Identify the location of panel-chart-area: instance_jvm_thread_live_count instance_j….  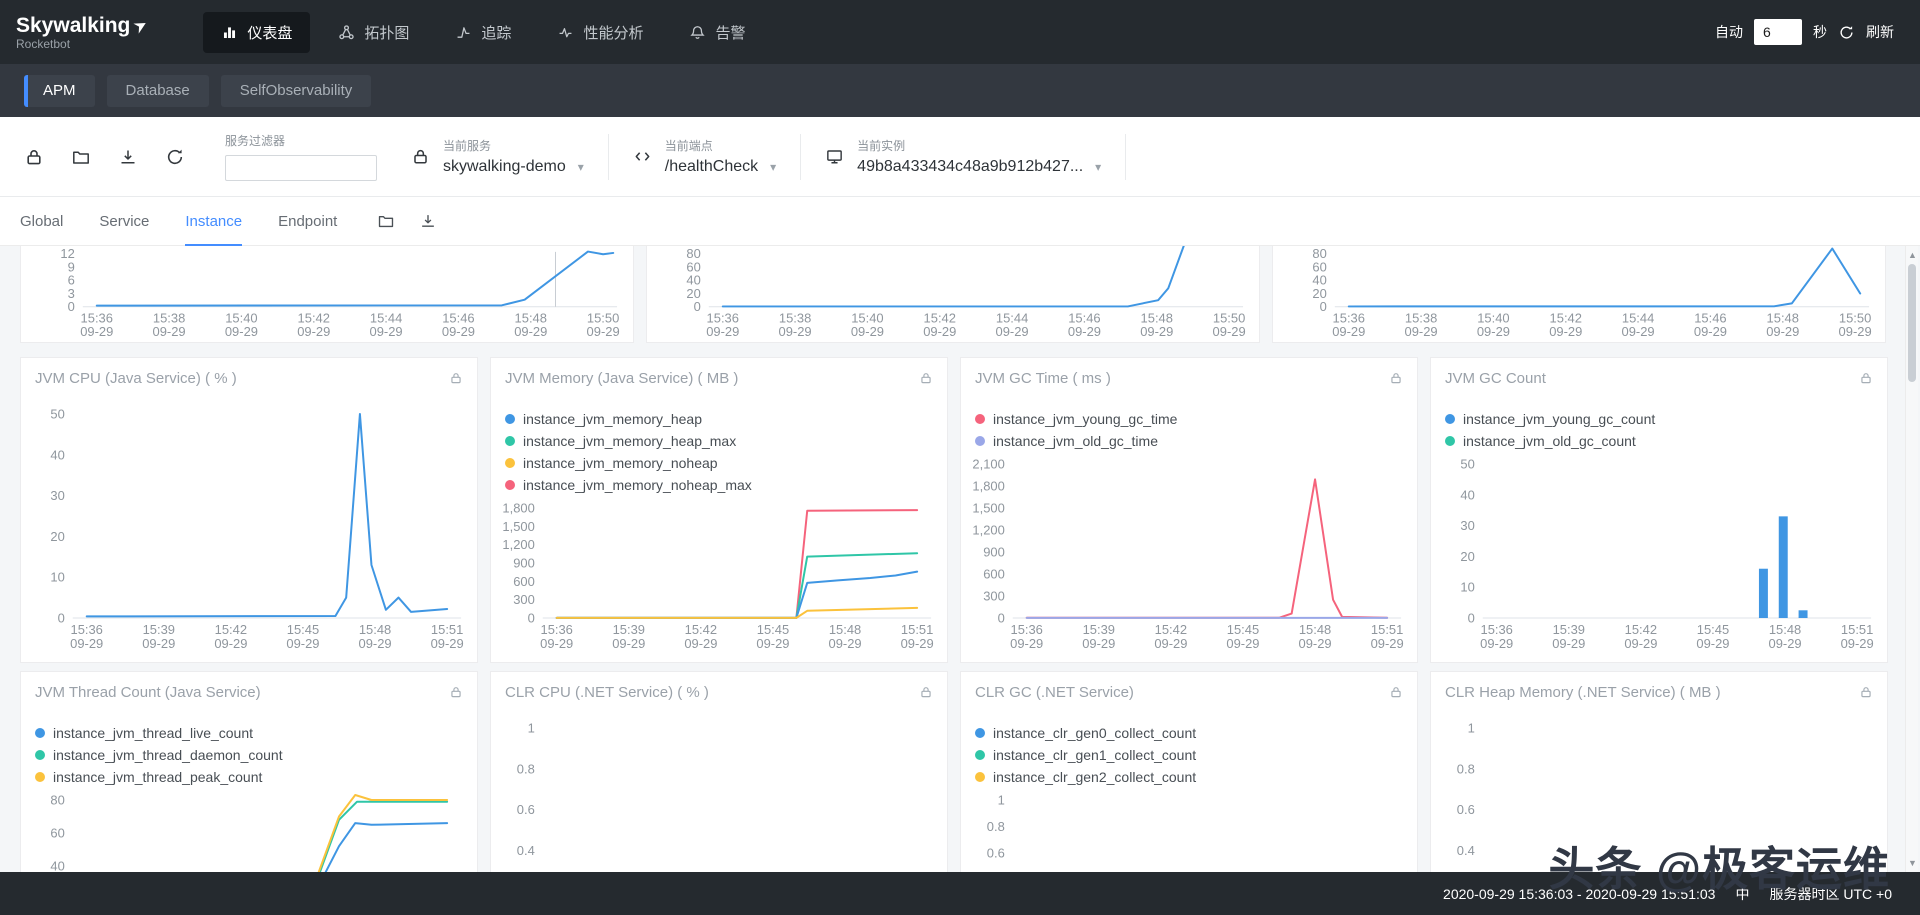
(249, 792).